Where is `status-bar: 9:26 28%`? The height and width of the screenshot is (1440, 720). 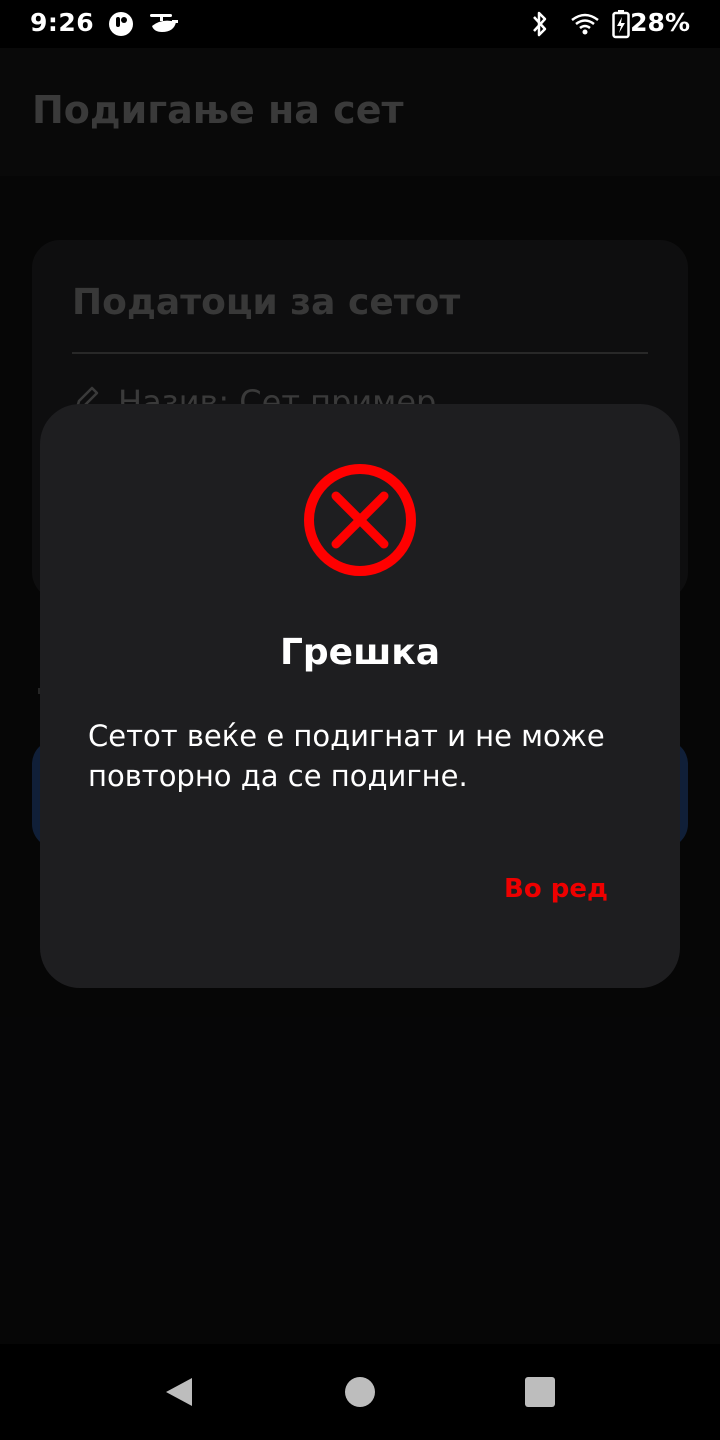
status-bar: 9:26 28% is located at coordinates (360, 24).